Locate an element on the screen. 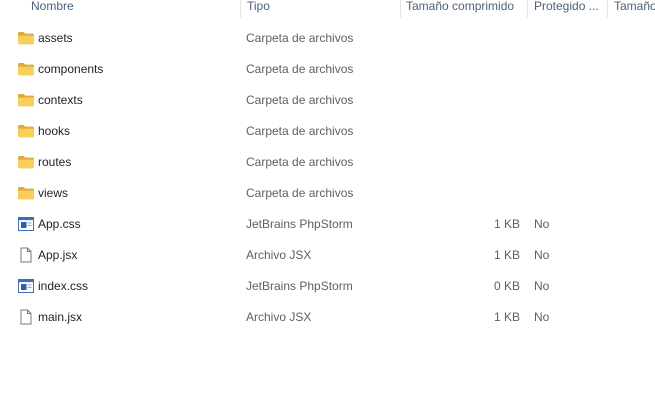  file-row: contexts Carpeta de archivos is located at coordinates (327, 100).